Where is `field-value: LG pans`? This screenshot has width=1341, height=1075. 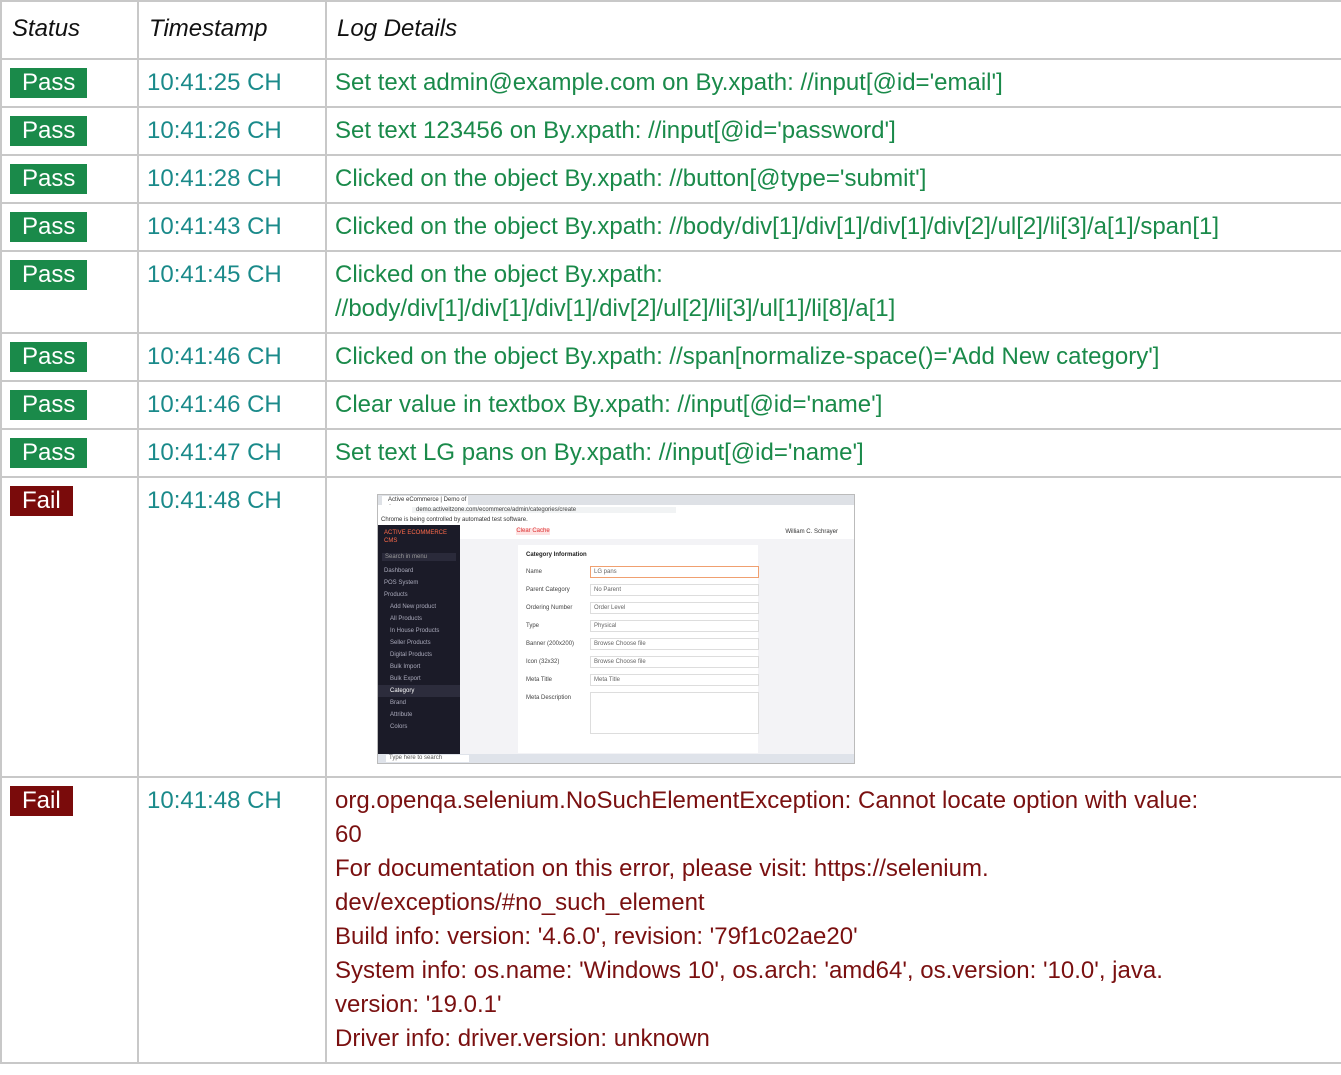 field-value: LG pans is located at coordinates (674, 572).